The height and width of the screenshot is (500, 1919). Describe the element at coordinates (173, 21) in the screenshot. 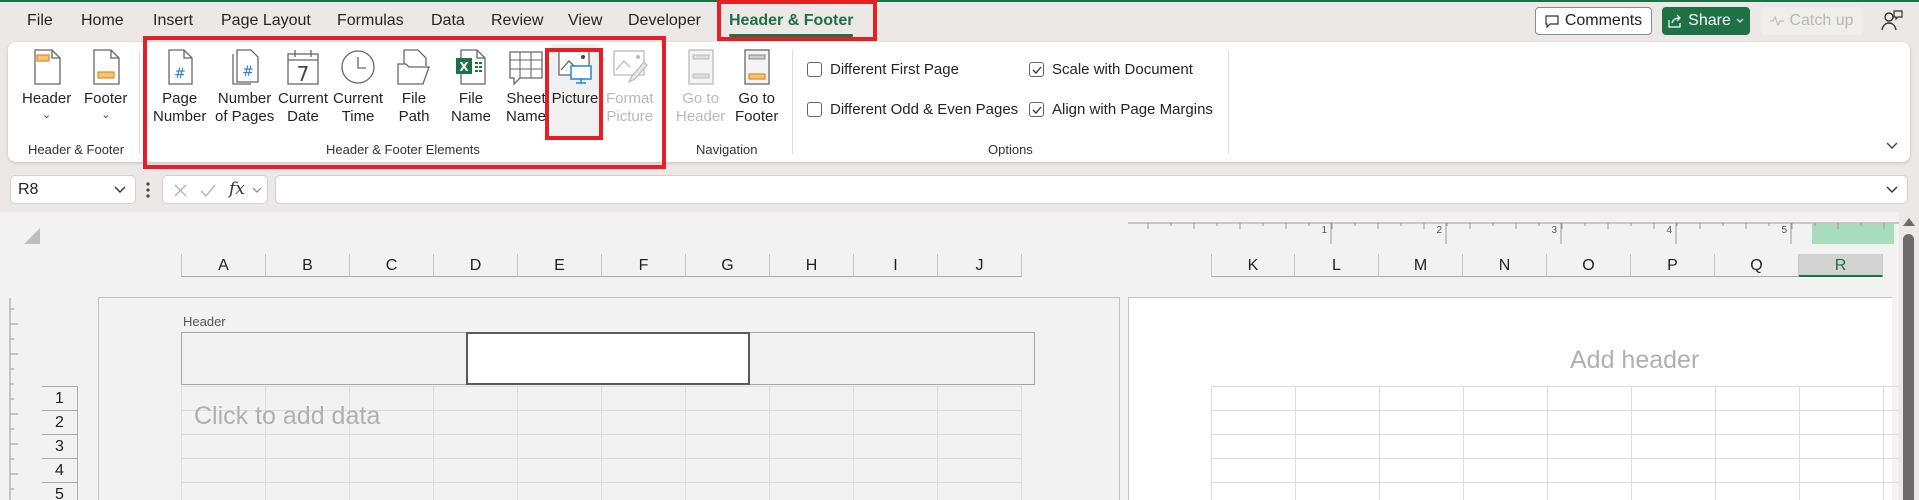

I see `tab-insert: Insert` at that location.